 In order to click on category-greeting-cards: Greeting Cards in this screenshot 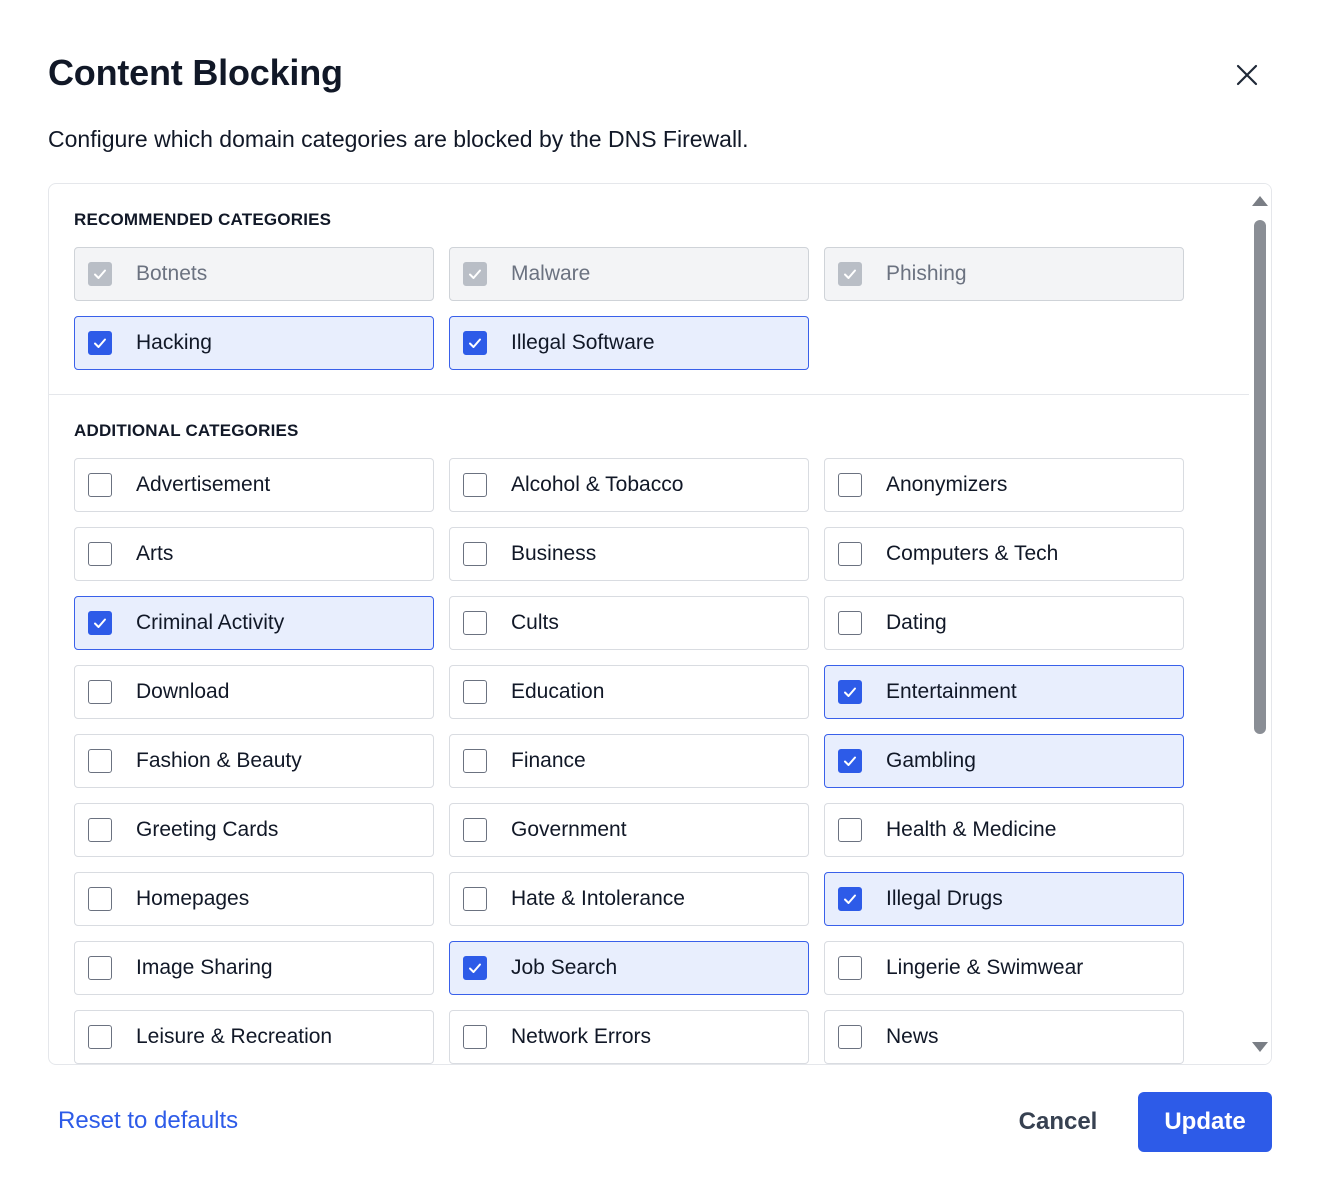, I will do `click(254, 830)`.